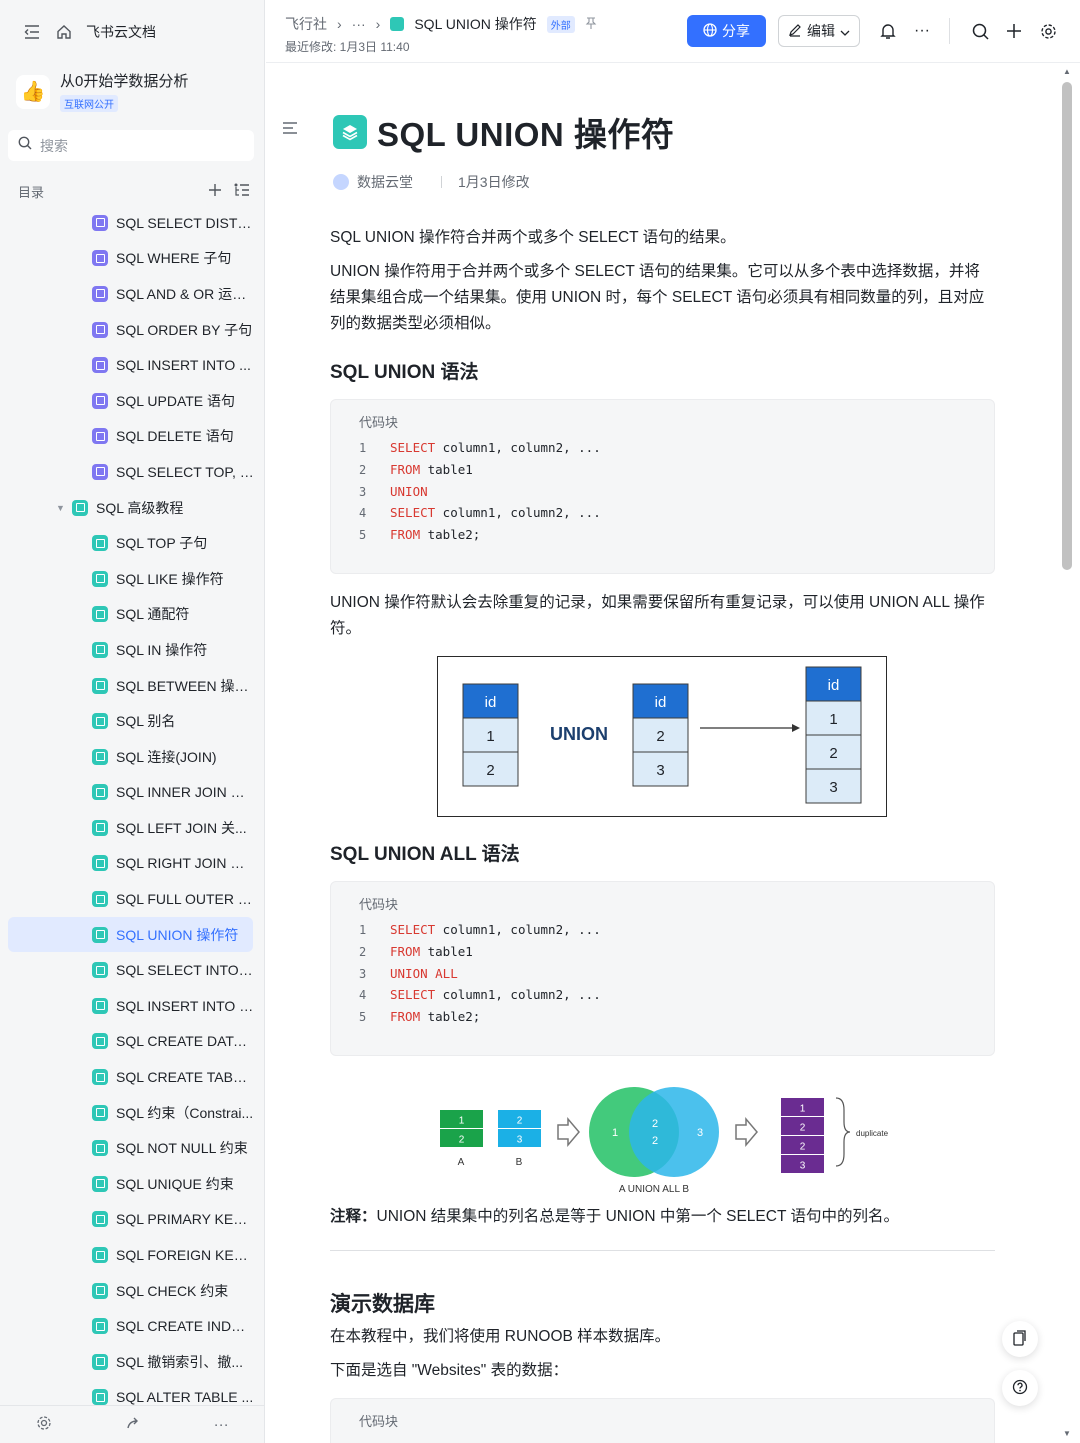 The image size is (1080, 1443). I want to click on bell-icon, so click(888, 31).